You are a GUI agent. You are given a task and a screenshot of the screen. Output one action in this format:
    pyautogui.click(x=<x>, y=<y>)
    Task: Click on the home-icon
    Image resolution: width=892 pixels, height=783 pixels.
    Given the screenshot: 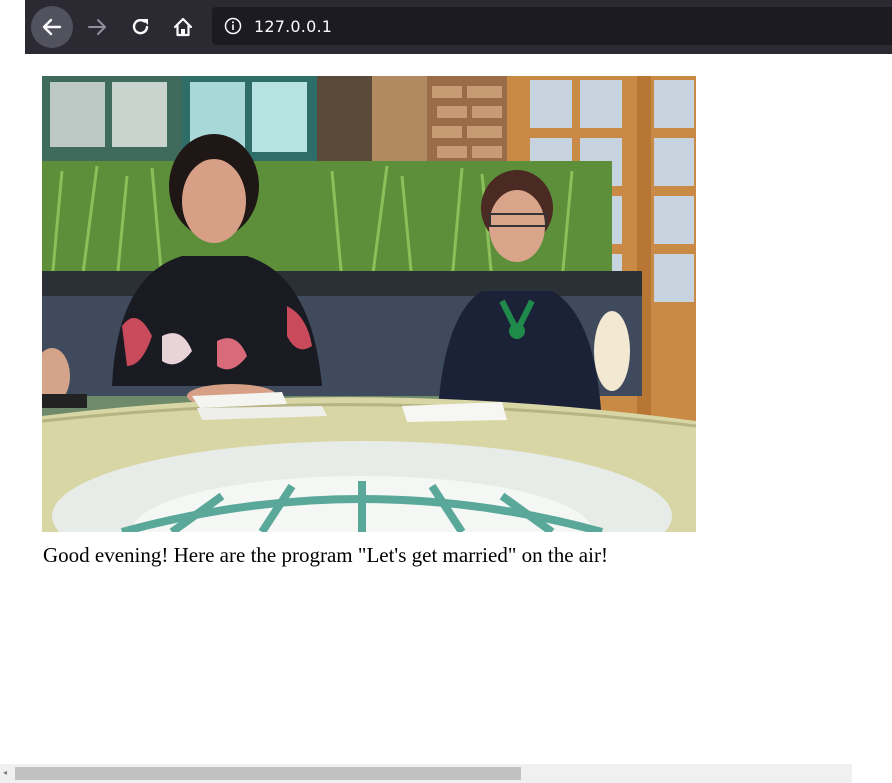 What is the action you would take?
    pyautogui.click(x=183, y=27)
    